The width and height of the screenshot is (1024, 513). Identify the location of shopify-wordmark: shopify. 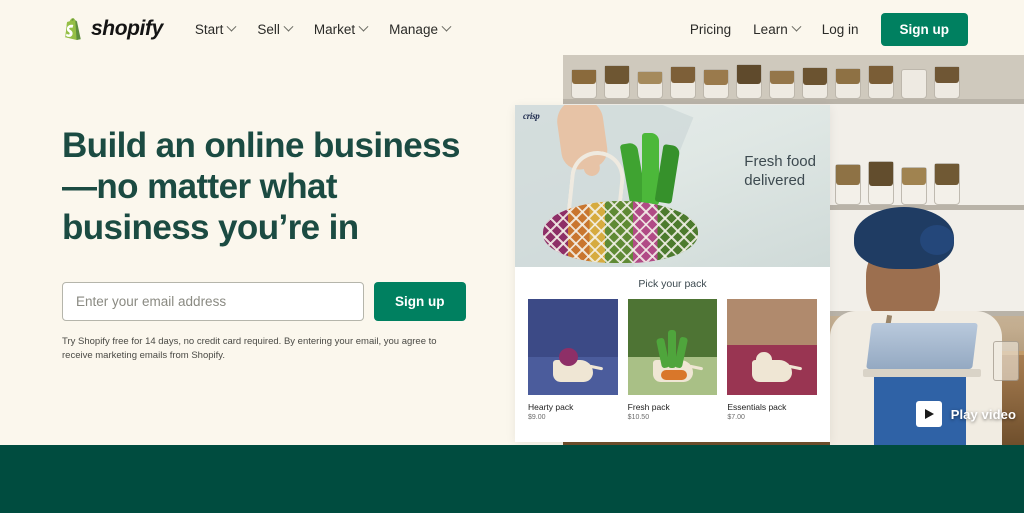
(127, 28).